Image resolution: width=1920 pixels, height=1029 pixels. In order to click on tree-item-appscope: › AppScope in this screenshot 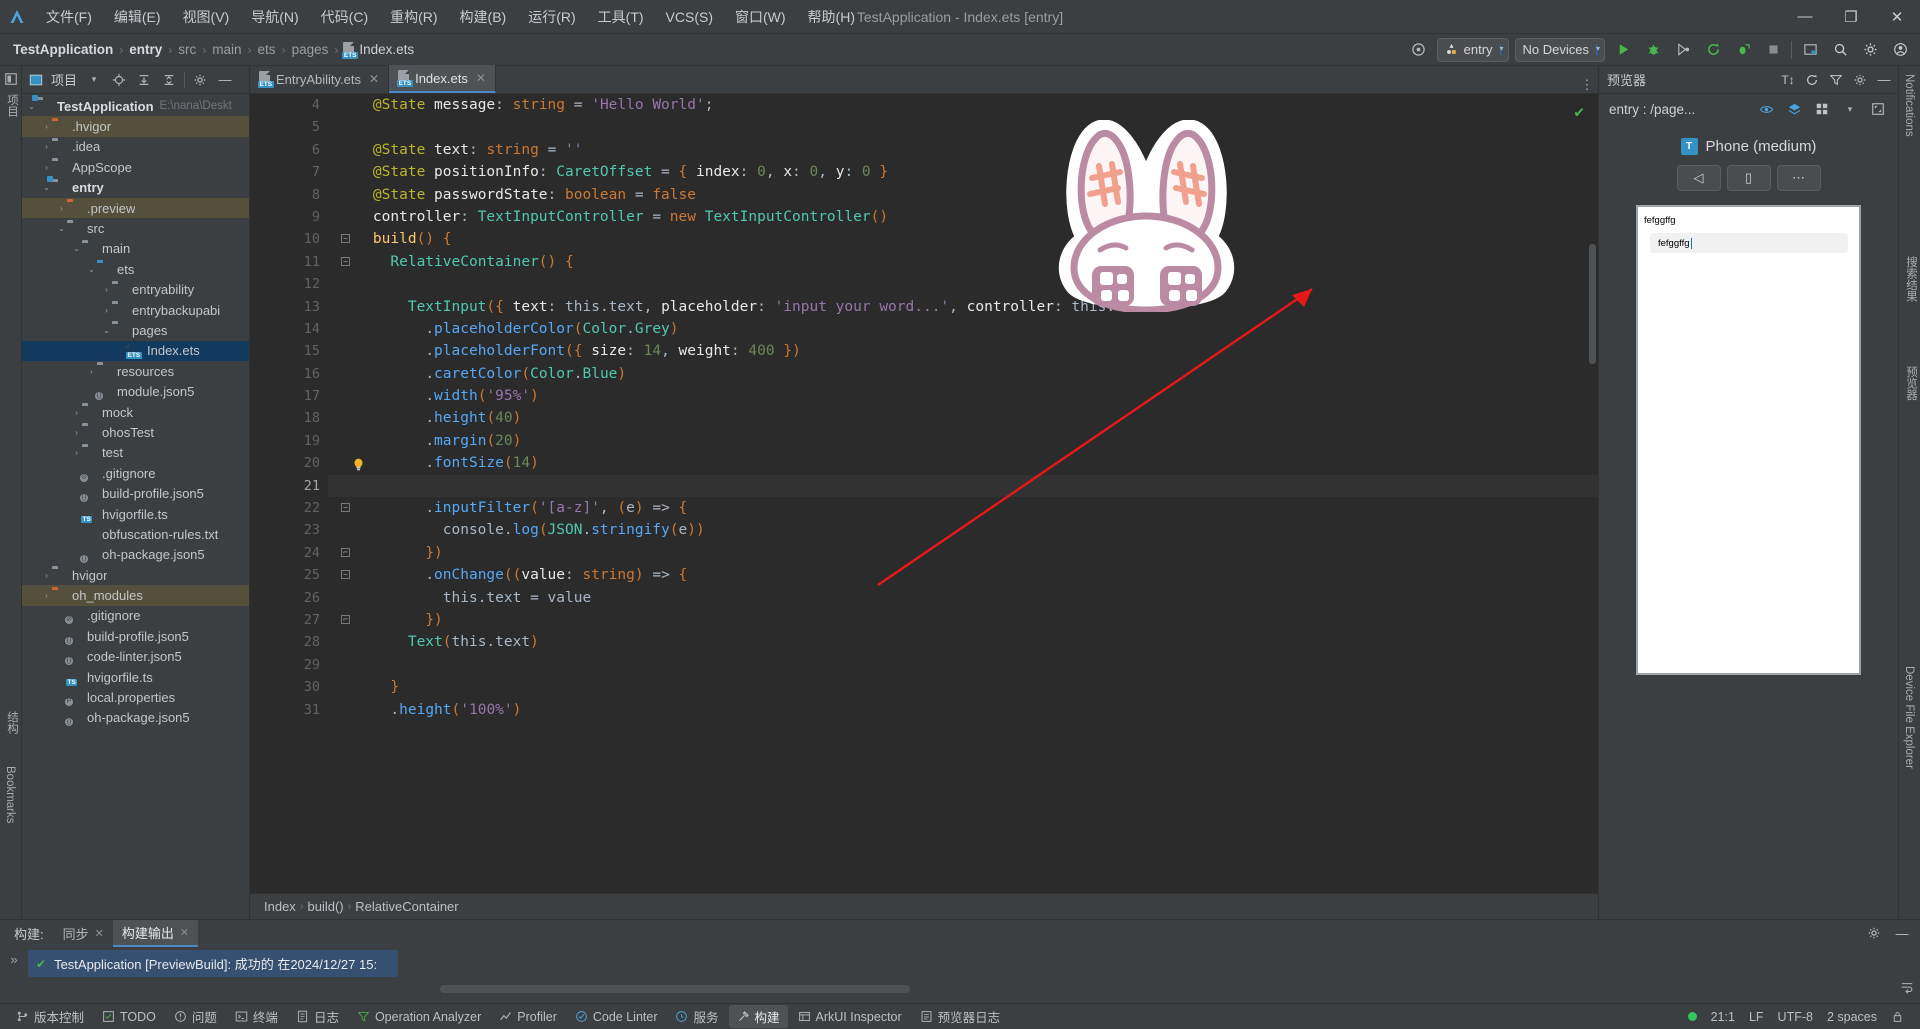, I will do `click(135, 167)`.